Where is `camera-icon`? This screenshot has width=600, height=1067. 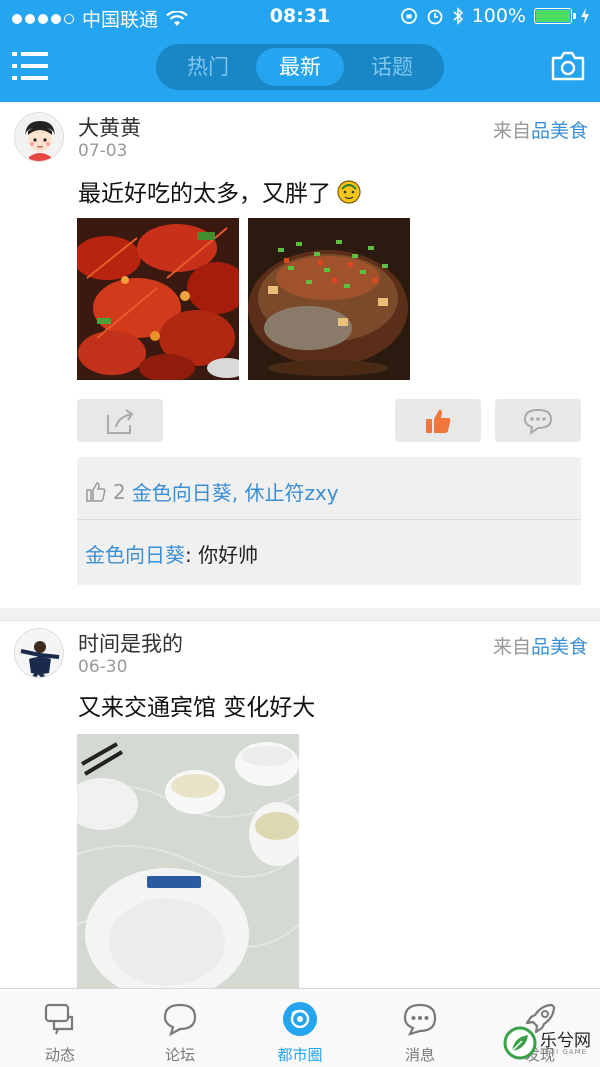 camera-icon is located at coordinates (568, 66).